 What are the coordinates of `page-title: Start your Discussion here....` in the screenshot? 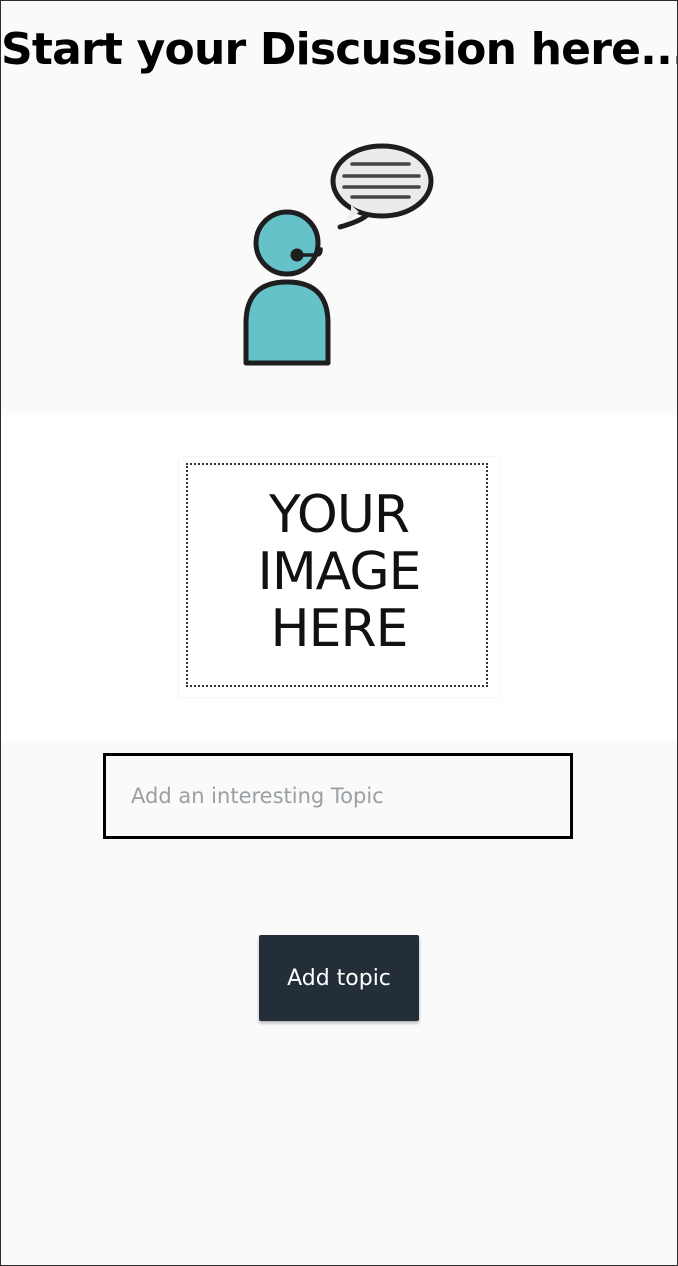 It's located at (339, 49).